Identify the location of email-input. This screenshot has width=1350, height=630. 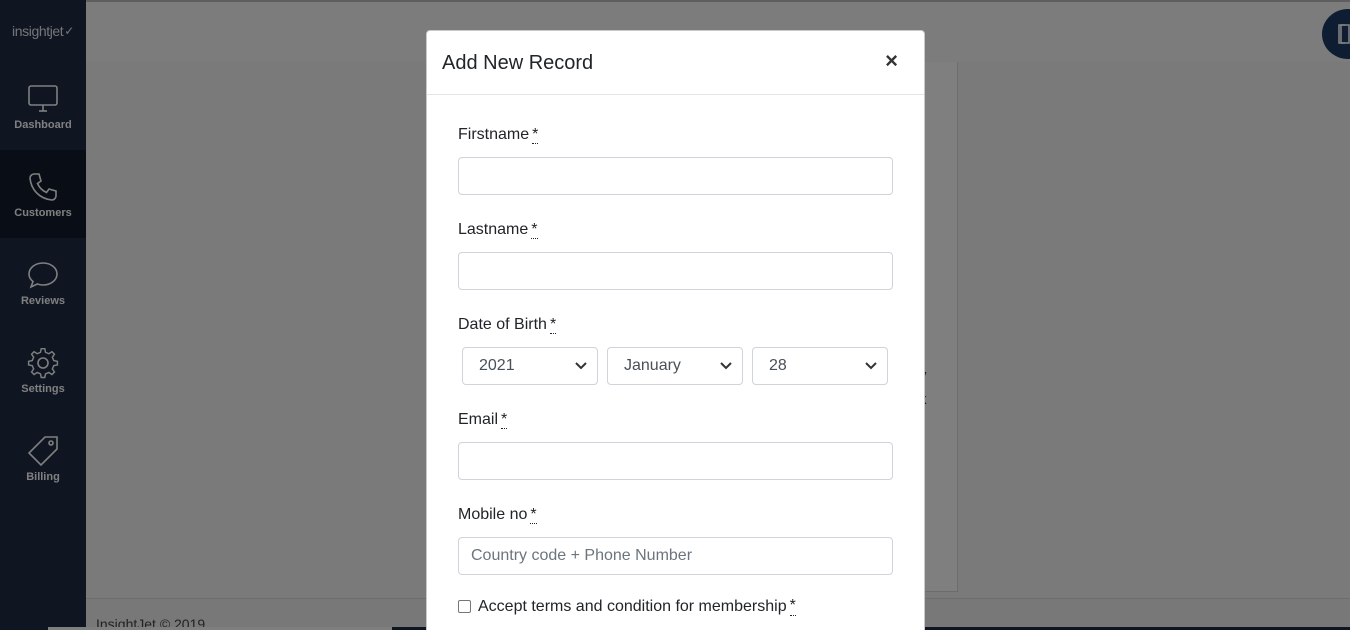
(675, 461).